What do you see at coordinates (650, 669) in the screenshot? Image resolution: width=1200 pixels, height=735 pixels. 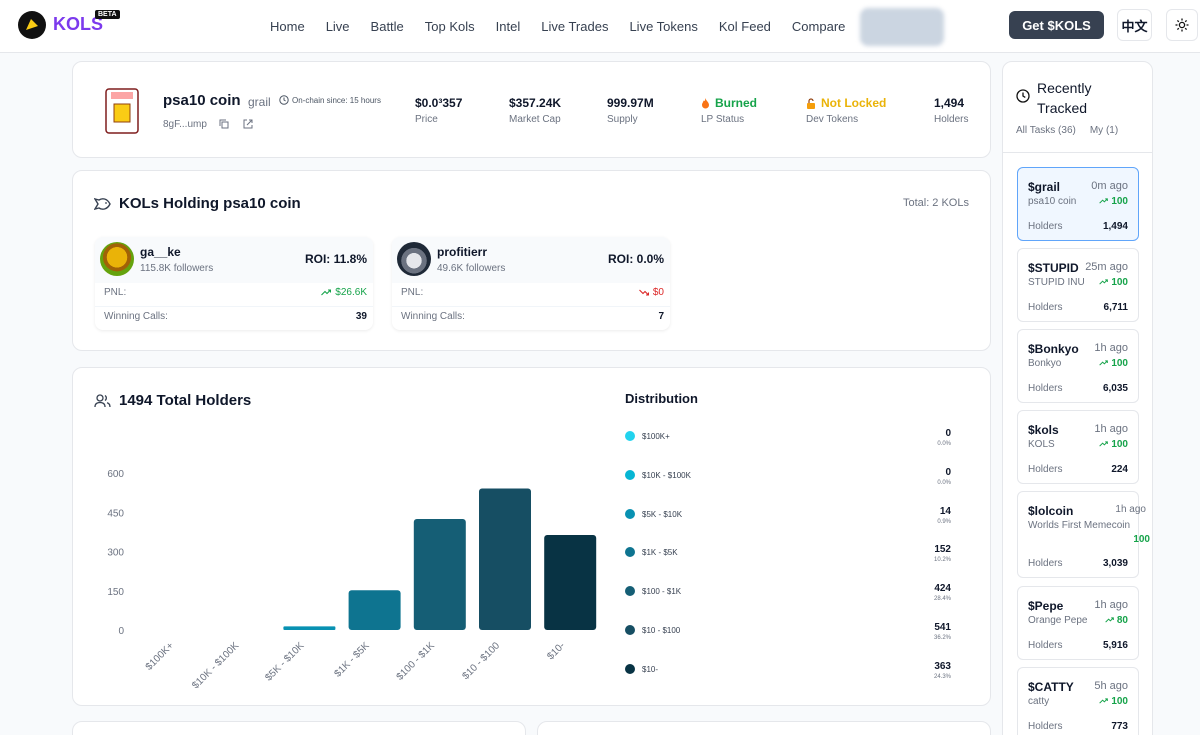 I see `distribution-label: $10-` at bounding box center [650, 669].